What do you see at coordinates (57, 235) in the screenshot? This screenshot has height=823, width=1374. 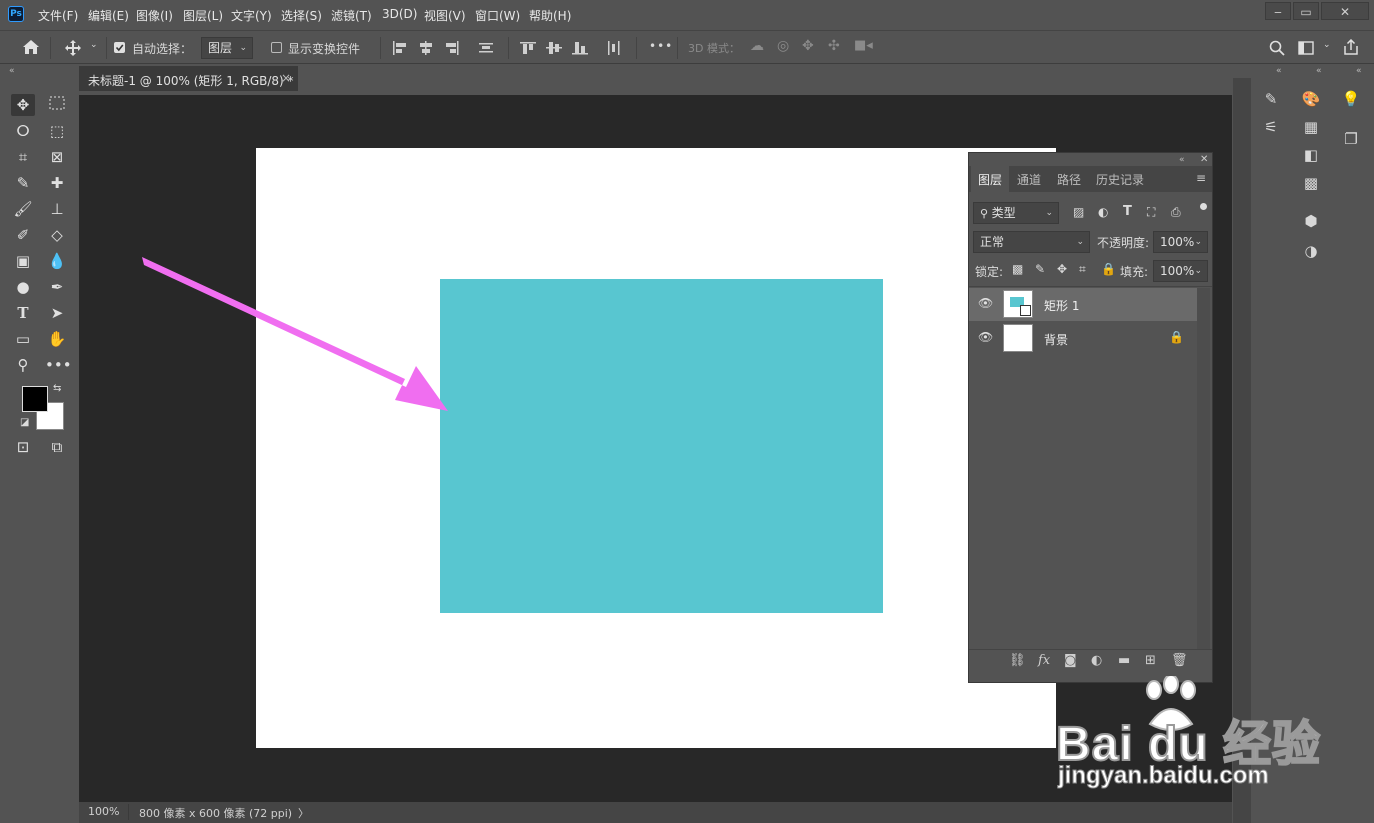 I see `eraser-tool-icon: ◇` at bounding box center [57, 235].